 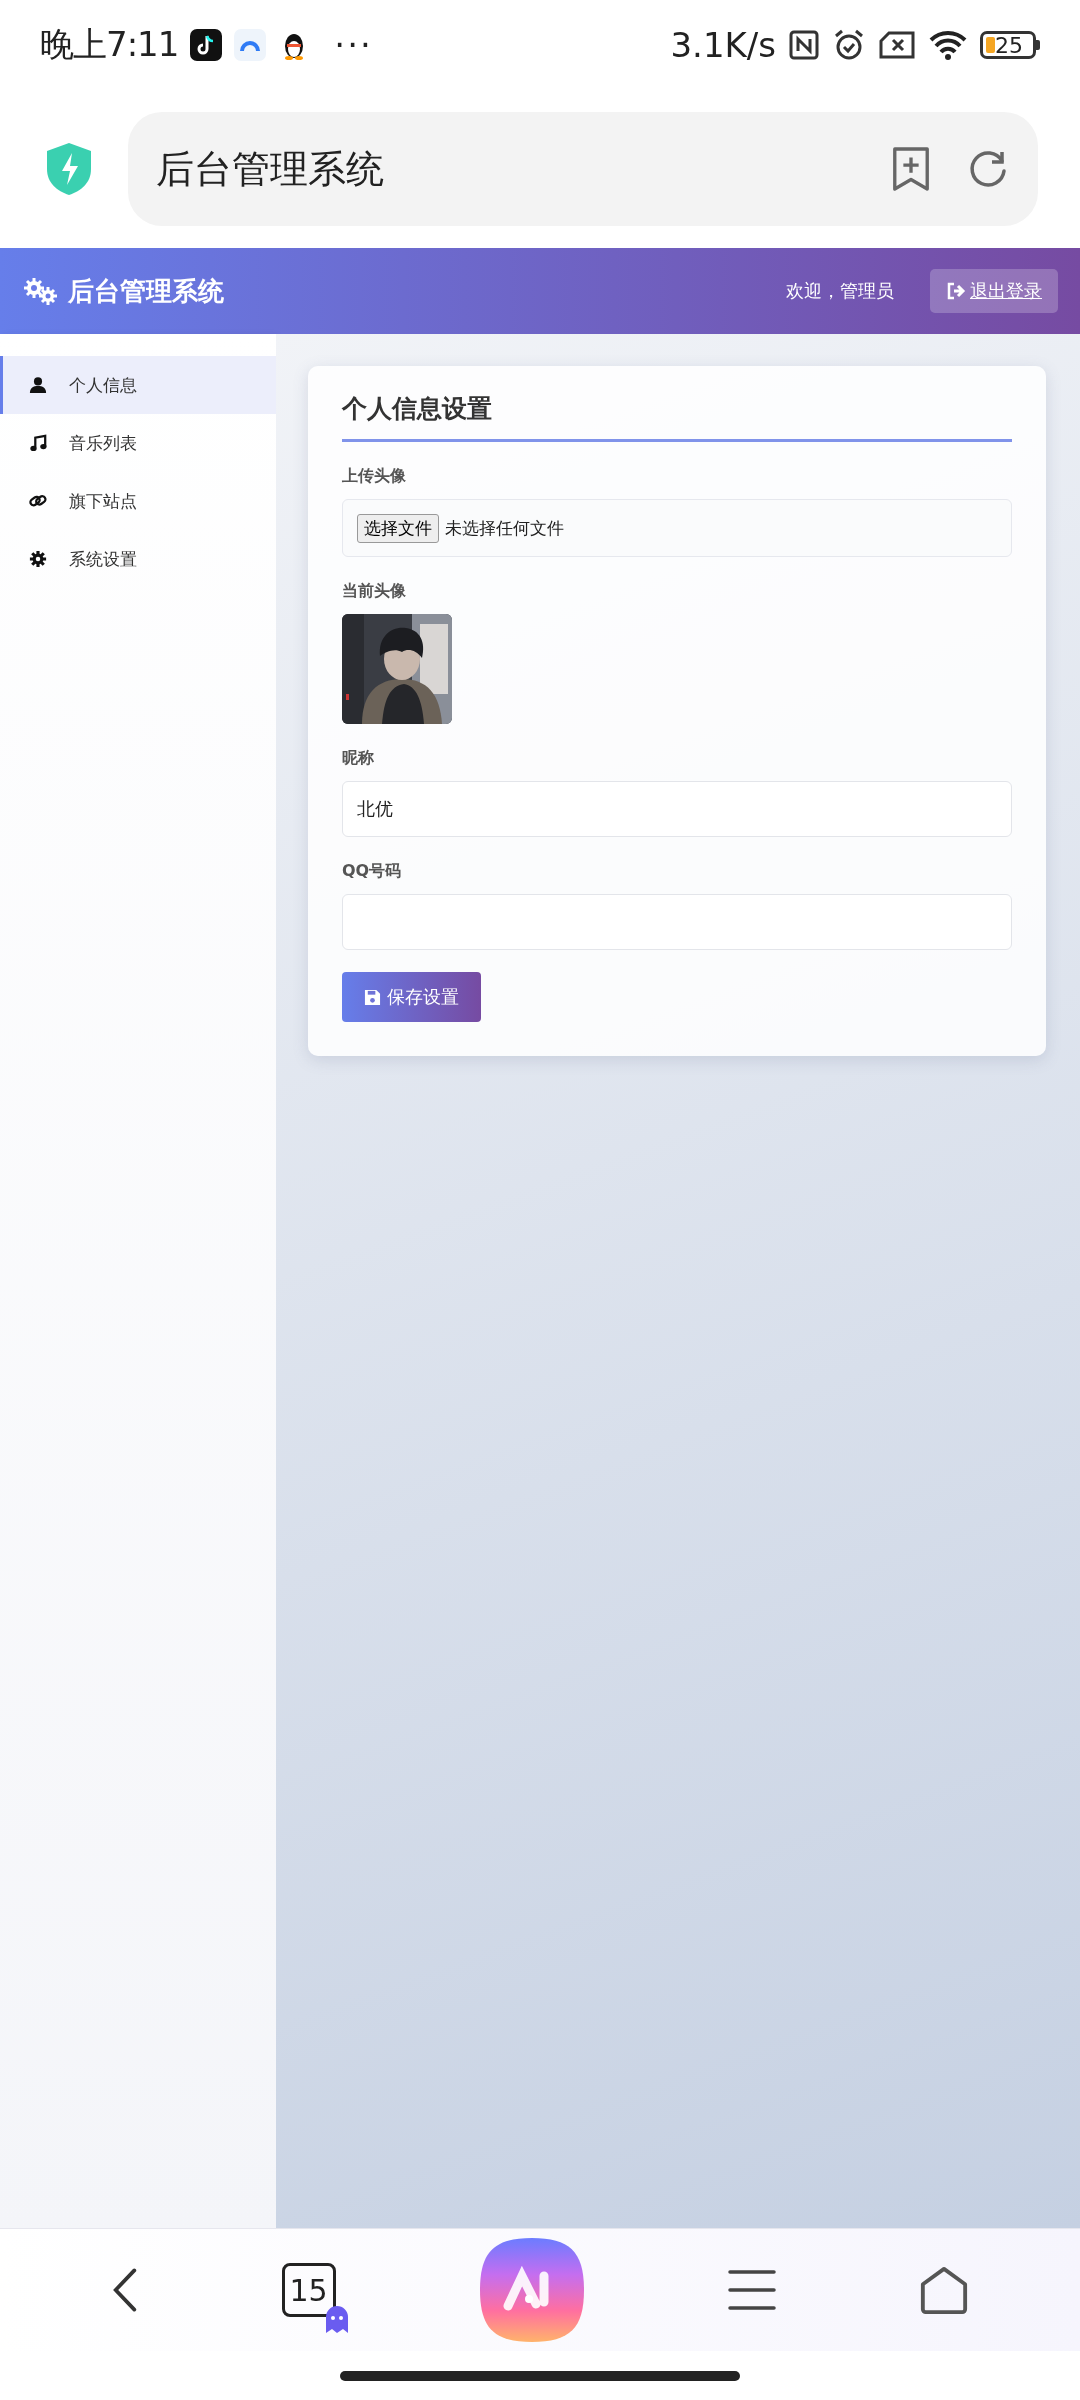 What do you see at coordinates (38, 559) in the screenshot?
I see `settings-icon` at bounding box center [38, 559].